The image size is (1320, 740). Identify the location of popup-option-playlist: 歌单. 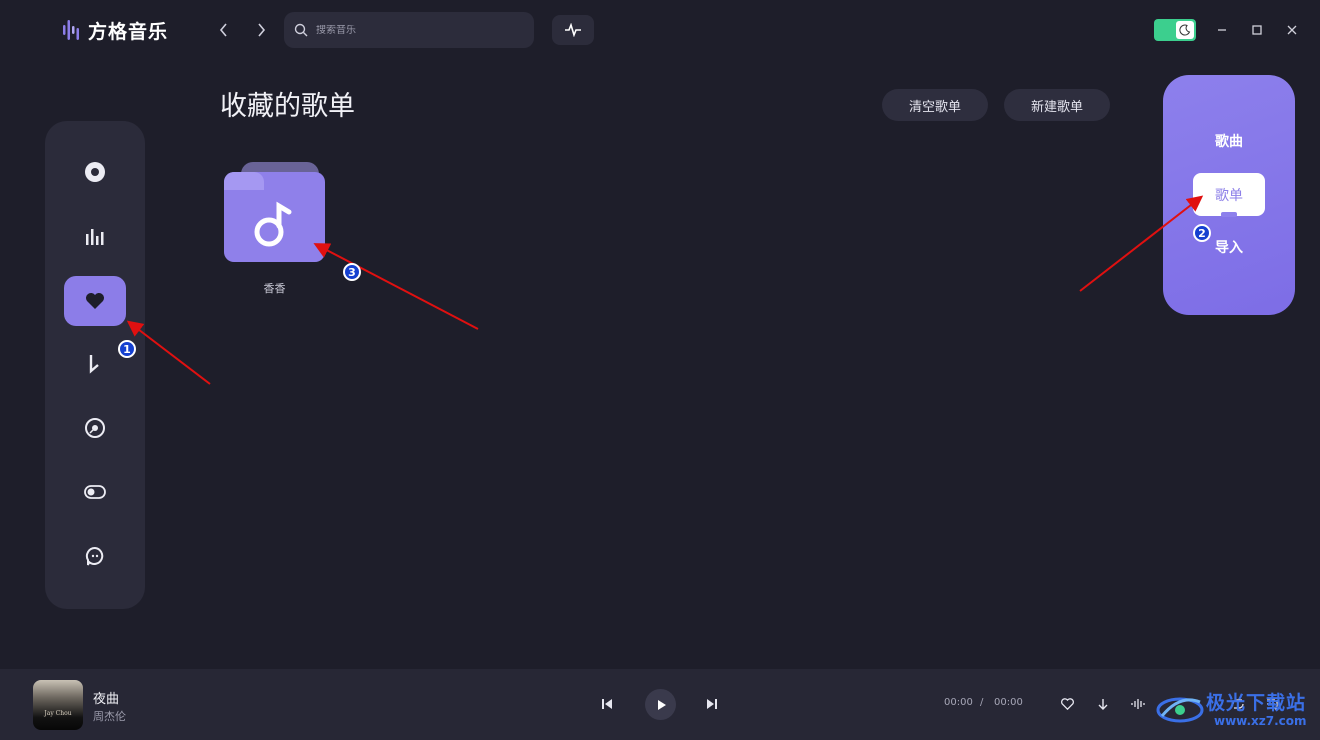
(1229, 194).